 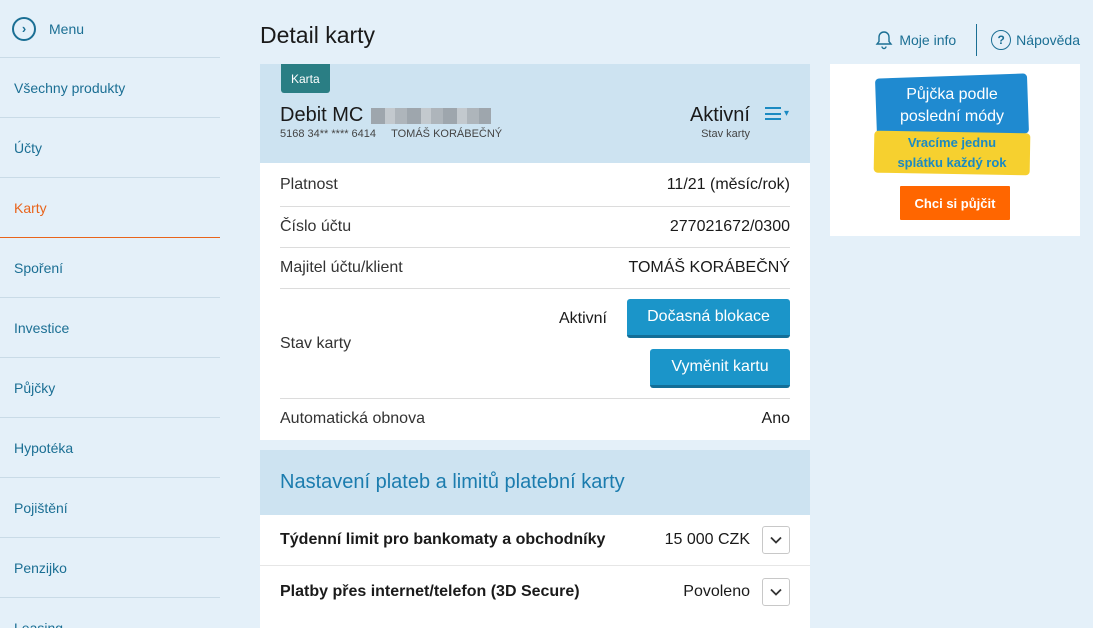 What do you see at coordinates (352, 418) in the screenshot?
I see `renewal-label: Automatická obnova` at bounding box center [352, 418].